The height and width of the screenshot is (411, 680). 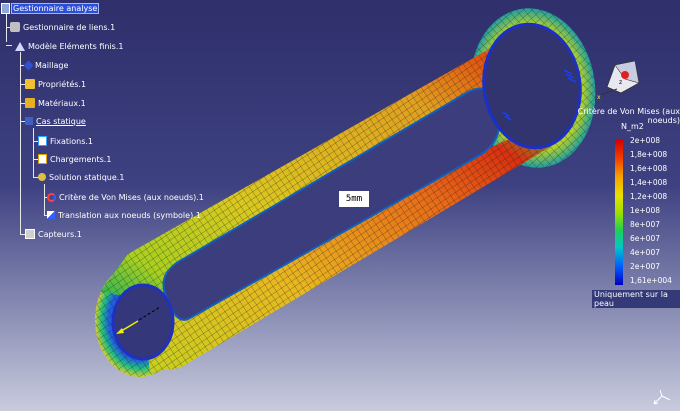 What do you see at coordinates (5, 8) in the screenshot?
I see `analysis-manager-icon` at bounding box center [5, 8].